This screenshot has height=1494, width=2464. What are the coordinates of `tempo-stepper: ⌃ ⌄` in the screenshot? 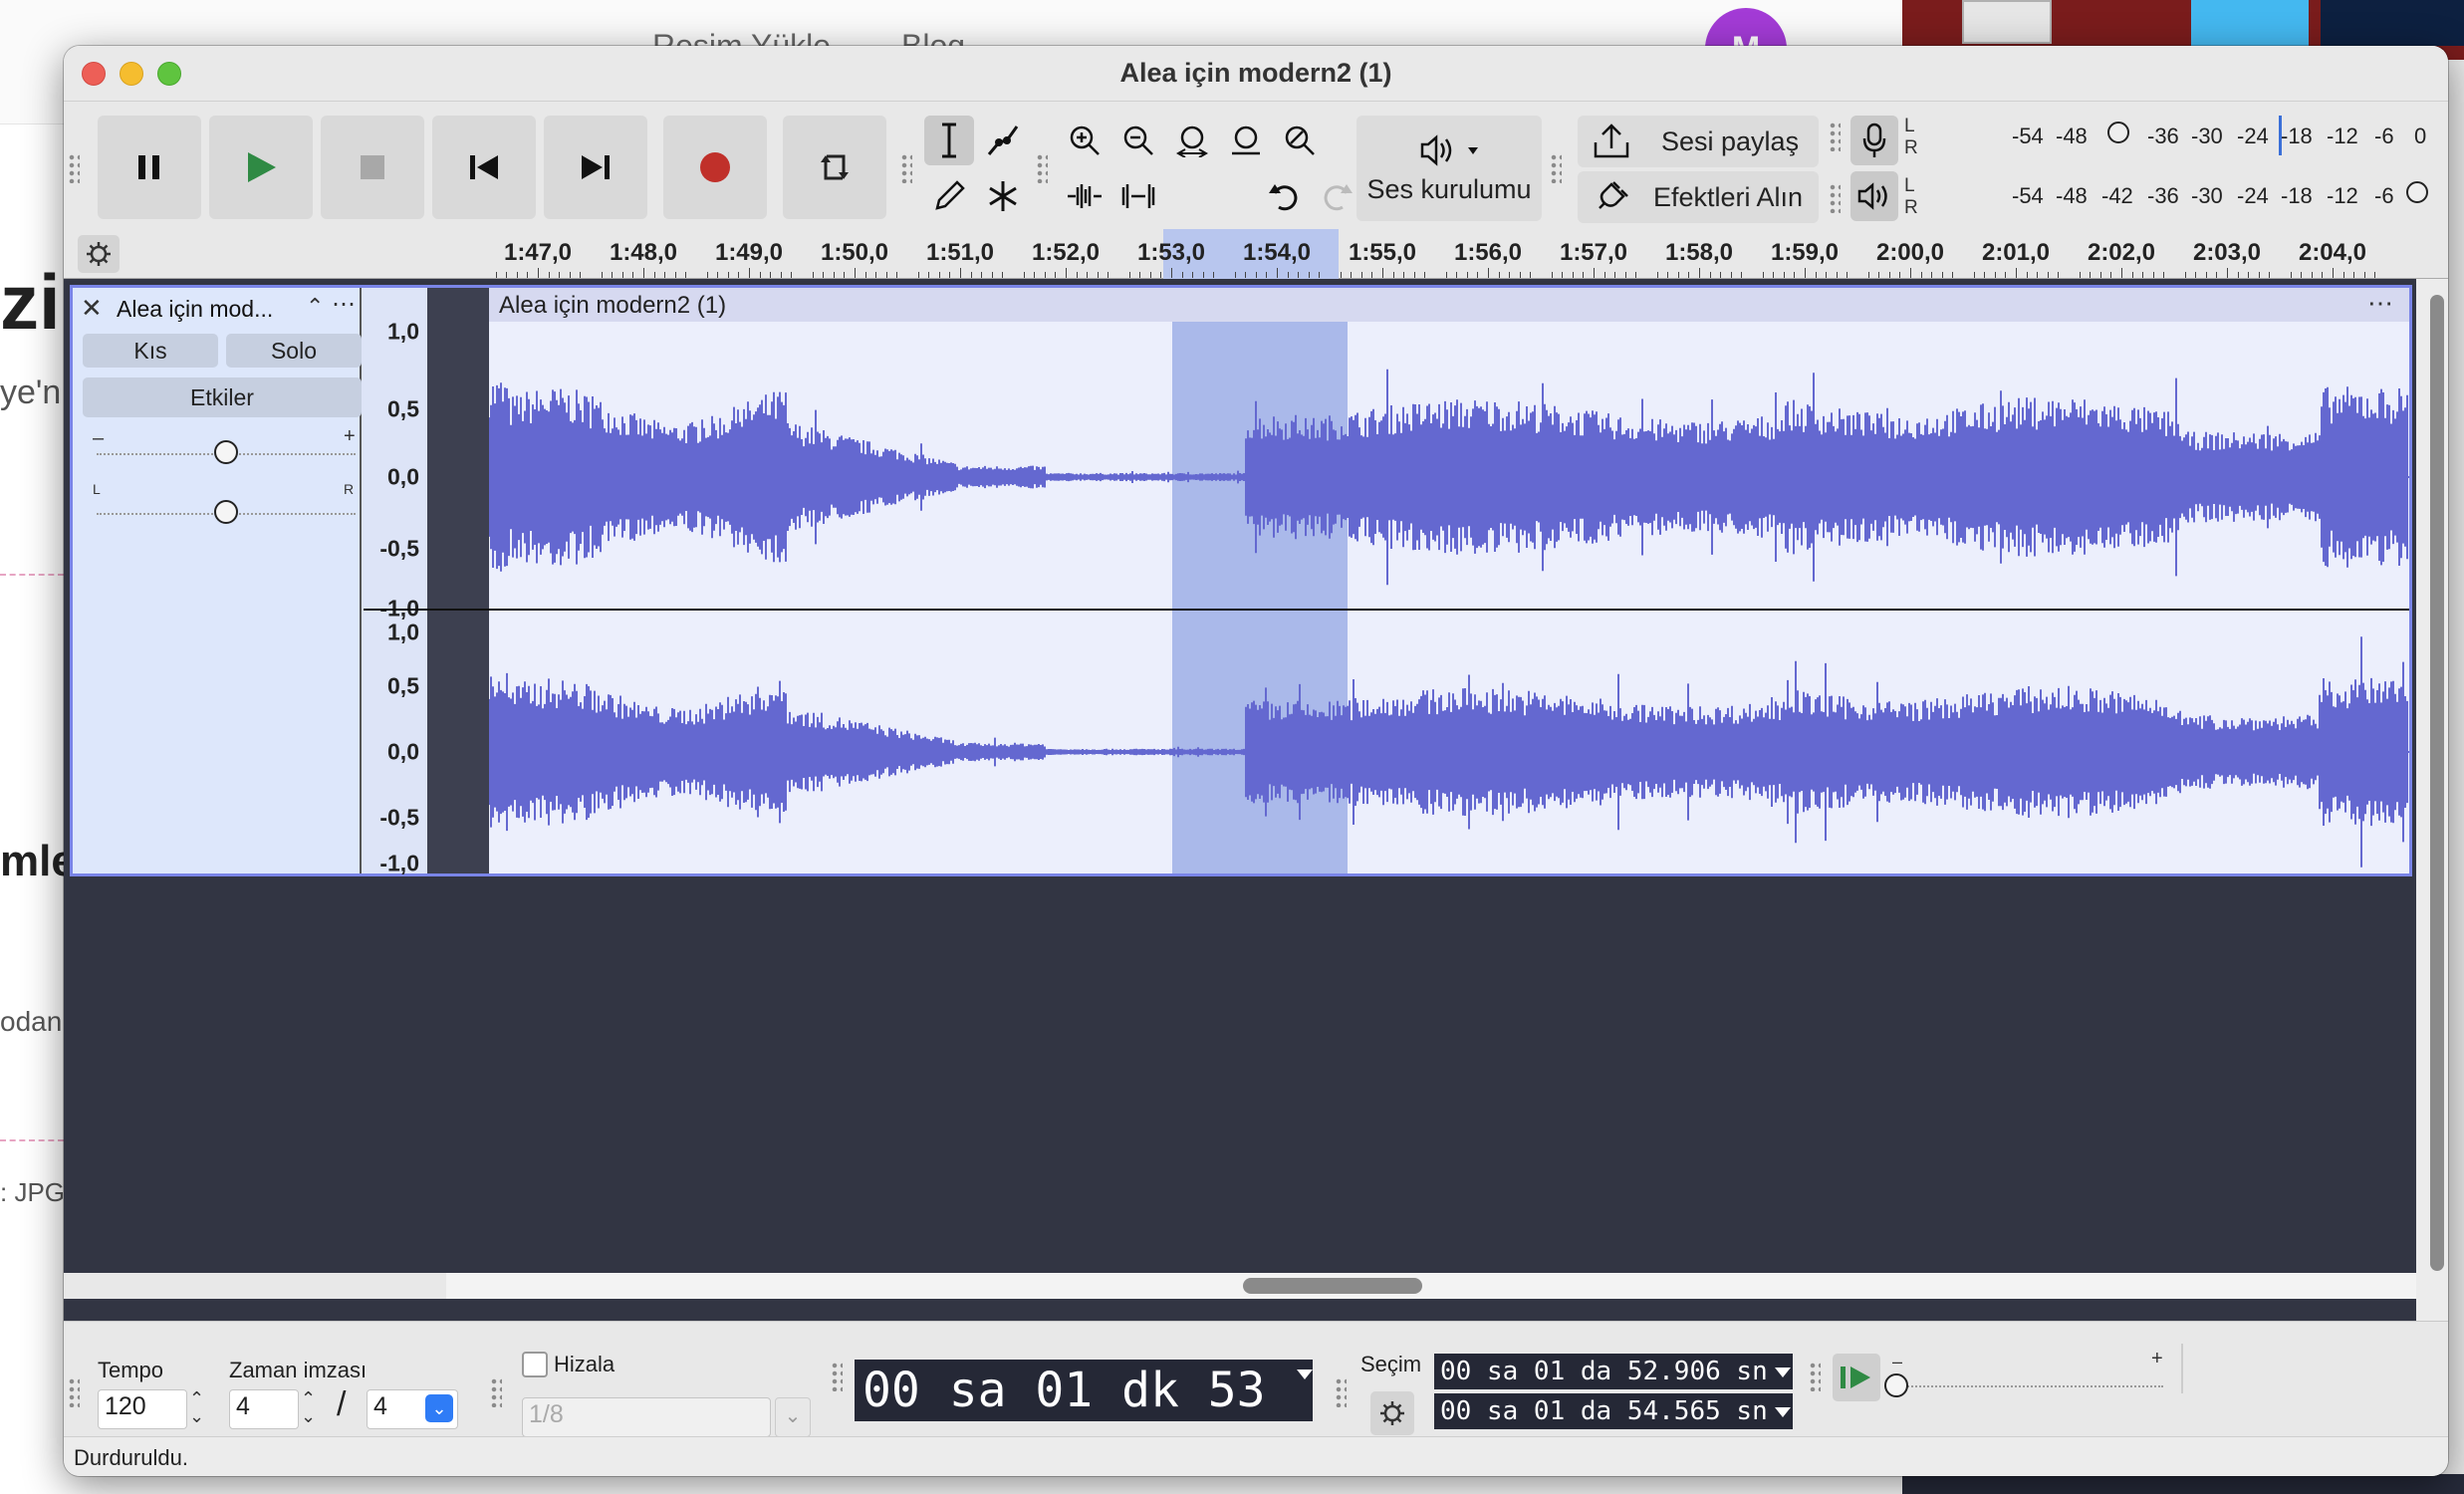 It's located at (196, 1407).